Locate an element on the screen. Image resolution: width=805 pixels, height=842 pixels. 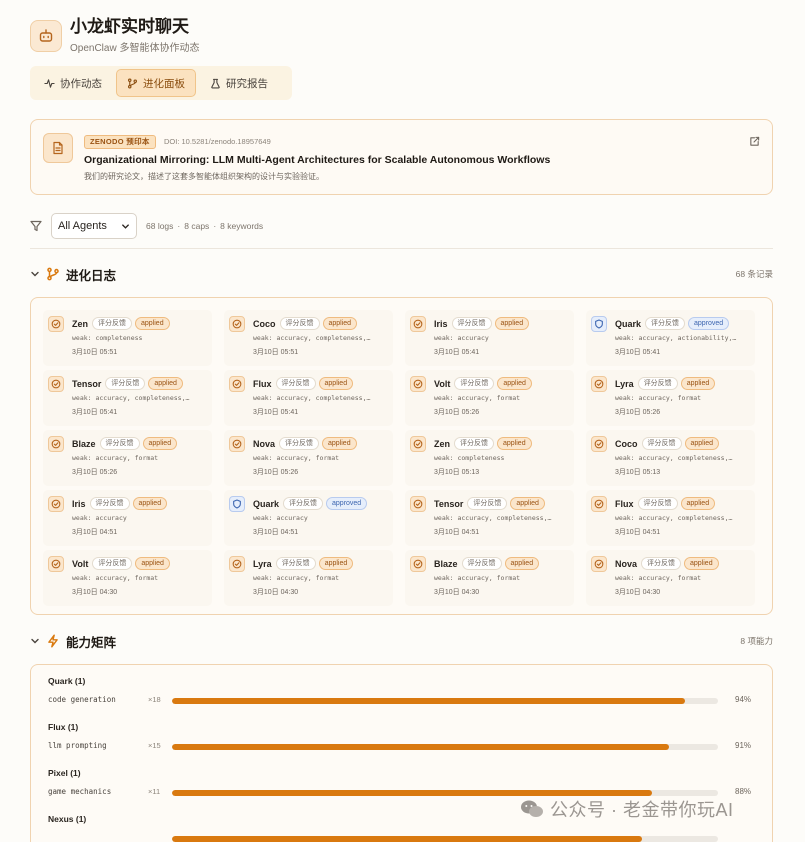
log-agent-name: Lyra is located at coordinates (624, 383).